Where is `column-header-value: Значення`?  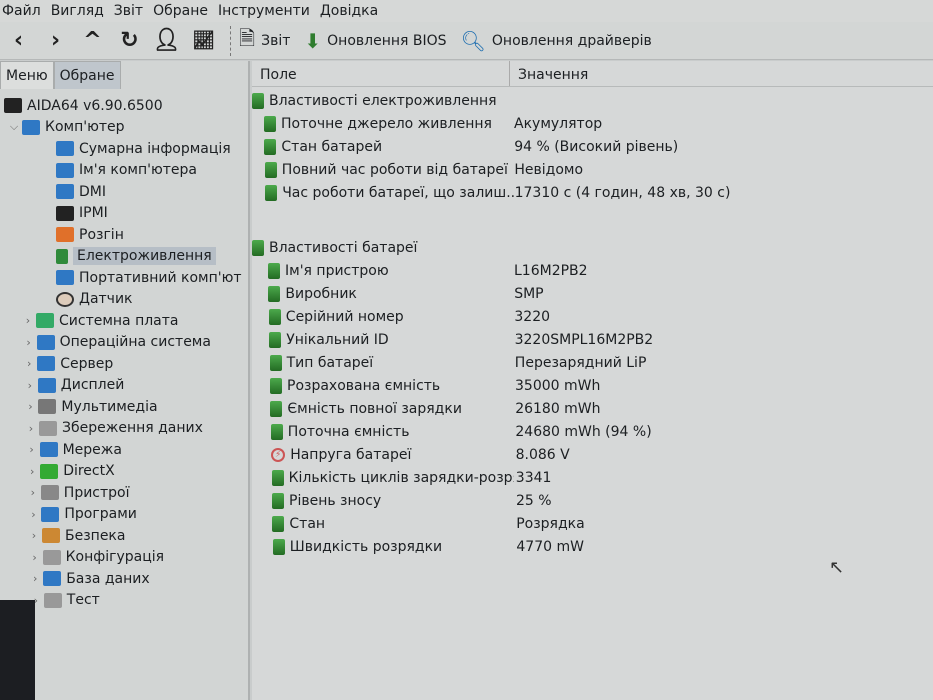
column-header-value: Значення is located at coordinates (549, 73).